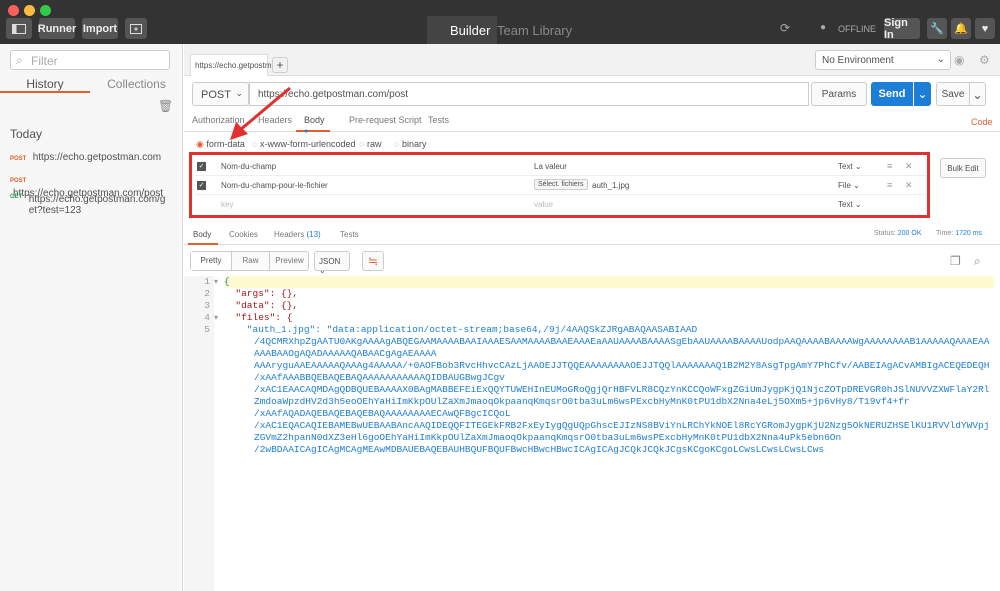 The image size is (1000, 591). I want to click on sidebar-icon, so click(19, 28).